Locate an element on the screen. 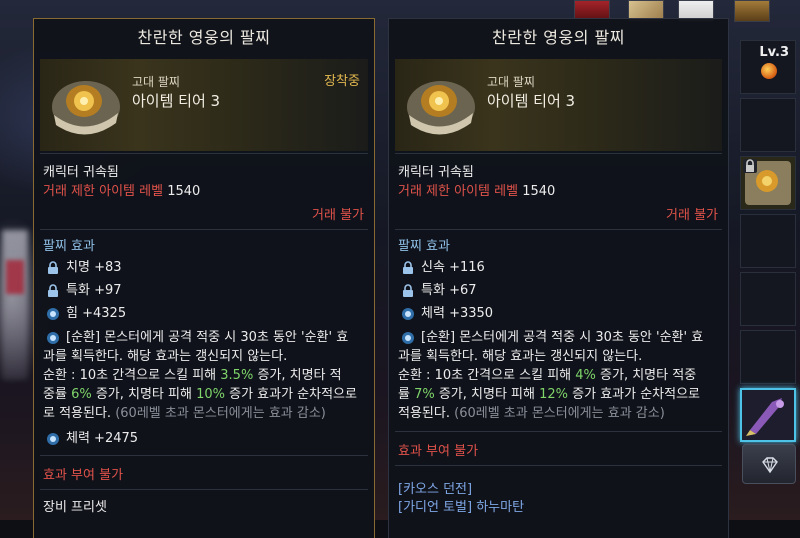 This screenshot has width=800, height=538. stat-value: +67 is located at coordinates (463, 290).